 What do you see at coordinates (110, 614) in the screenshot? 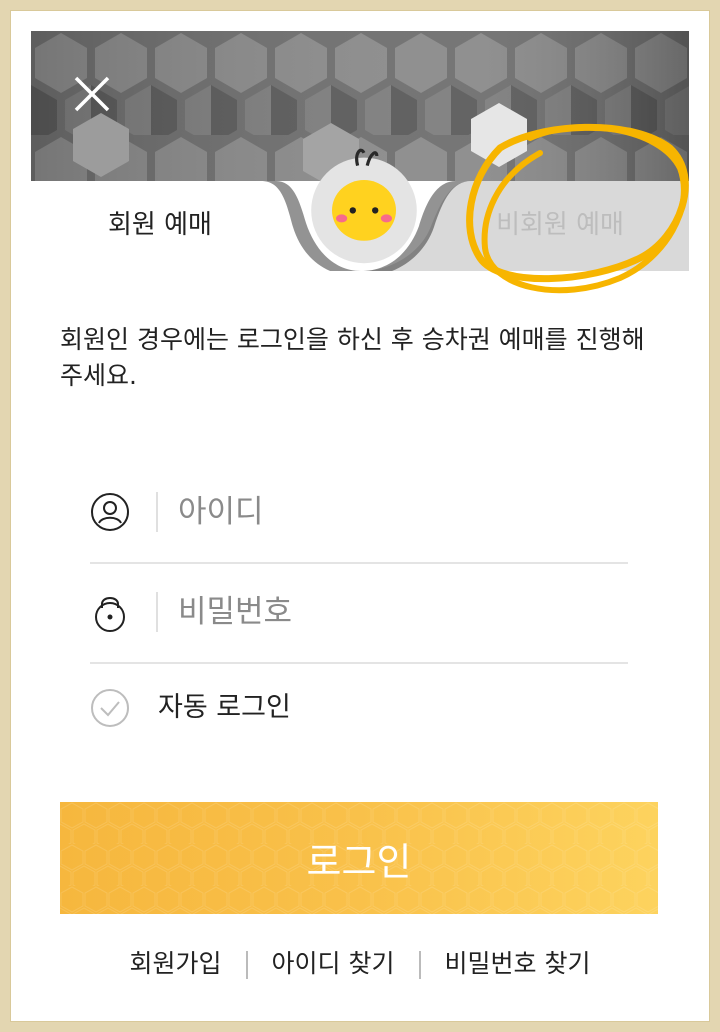
I see `lock-icon` at bounding box center [110, 614].